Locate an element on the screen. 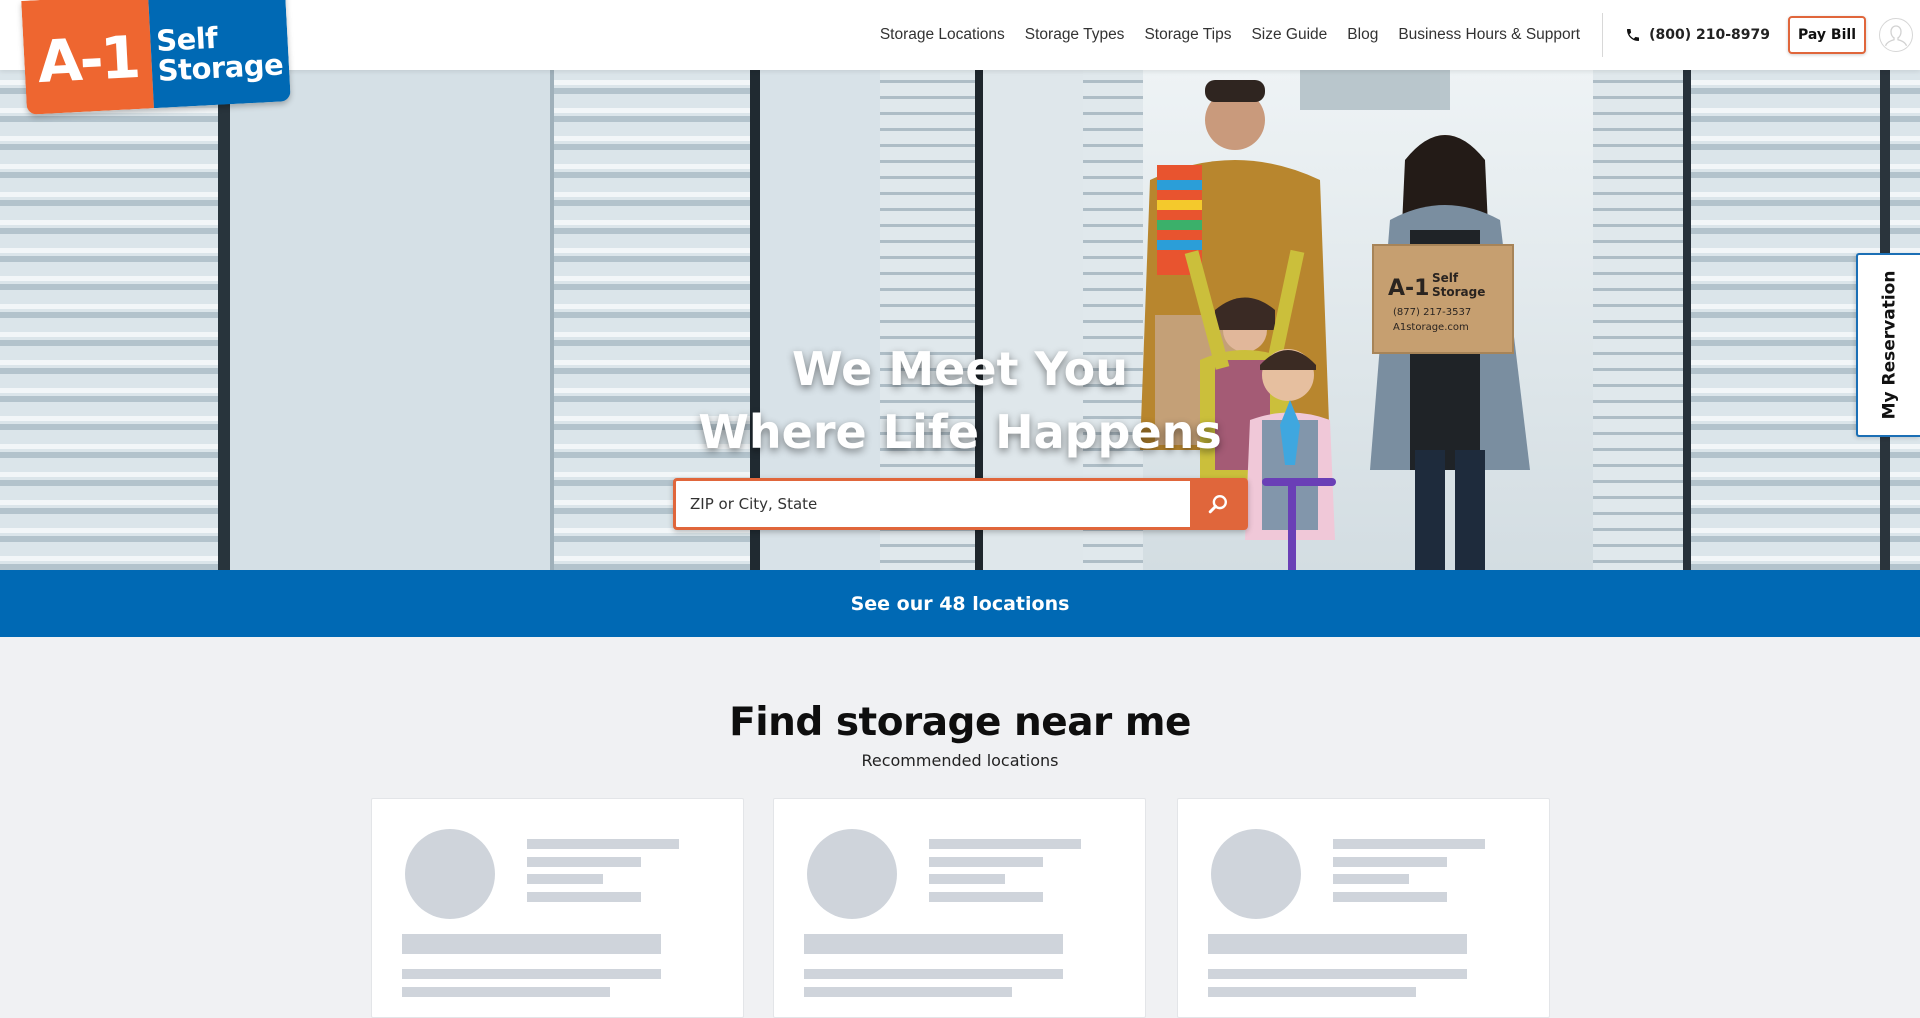 The width and height of the screenshot is (1920, 1018). svg-text: (877) 217-3537 is located at coordinates (1432, 312).